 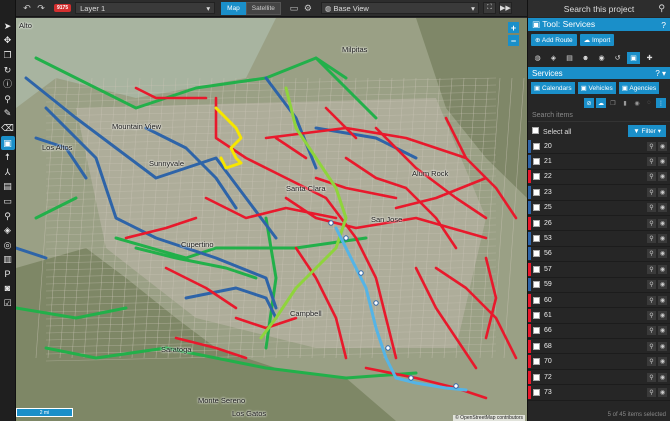 What do you see at coordinates (625, 103) in the screenshot?
I see `delete-icon: ▮` at bounding box center [625, 103].